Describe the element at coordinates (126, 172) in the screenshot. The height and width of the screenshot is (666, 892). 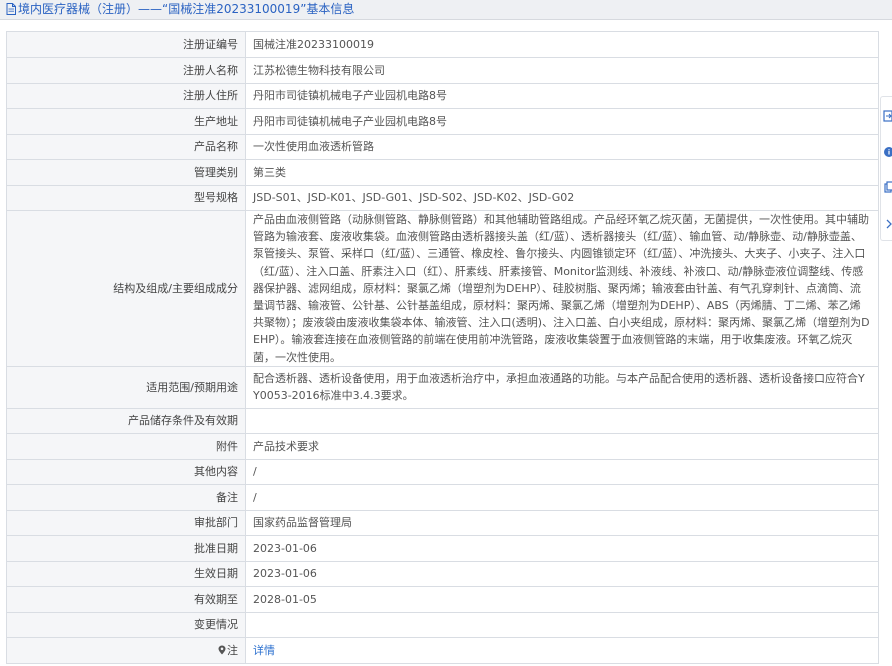
I see `row-label: 管理类别` at that location.